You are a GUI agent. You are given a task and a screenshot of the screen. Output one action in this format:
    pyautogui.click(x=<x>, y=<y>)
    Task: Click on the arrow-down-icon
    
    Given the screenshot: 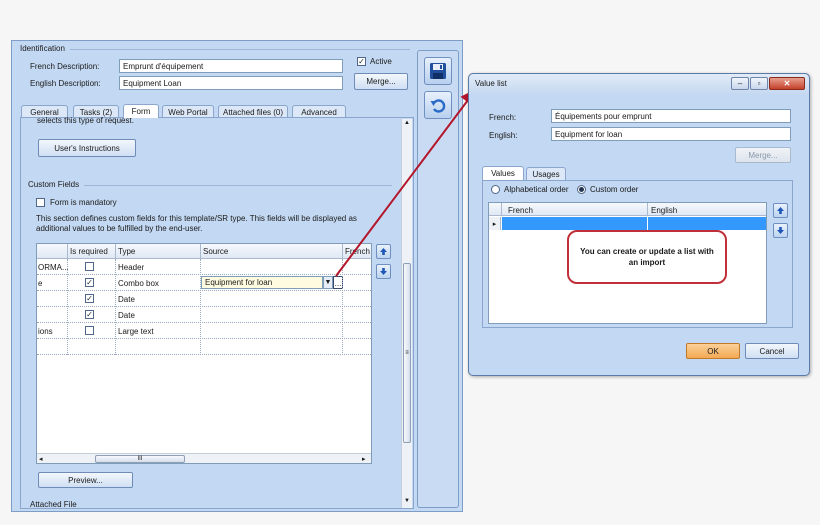 What is the action you would take?
    pyautogui.click(x=780, y=230)
    